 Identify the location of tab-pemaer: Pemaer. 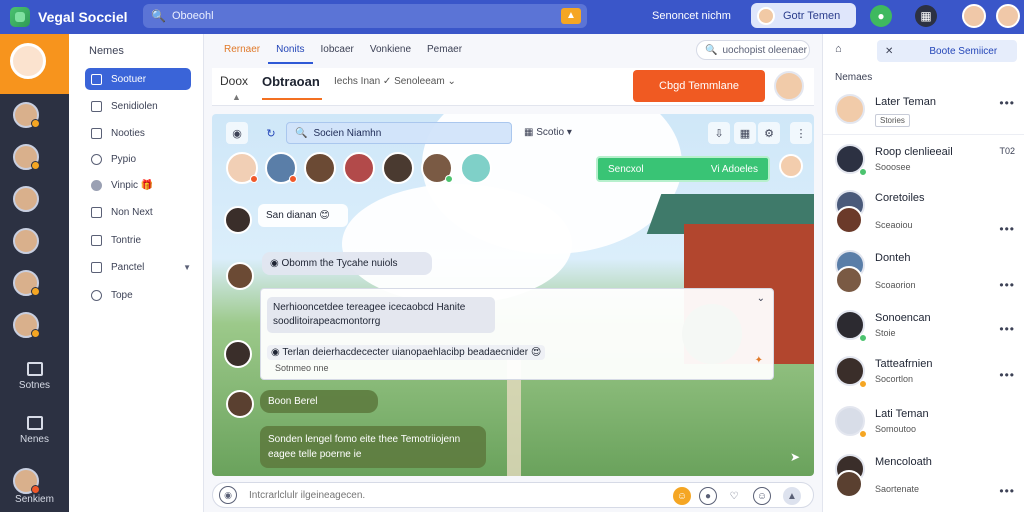
(444, 54).